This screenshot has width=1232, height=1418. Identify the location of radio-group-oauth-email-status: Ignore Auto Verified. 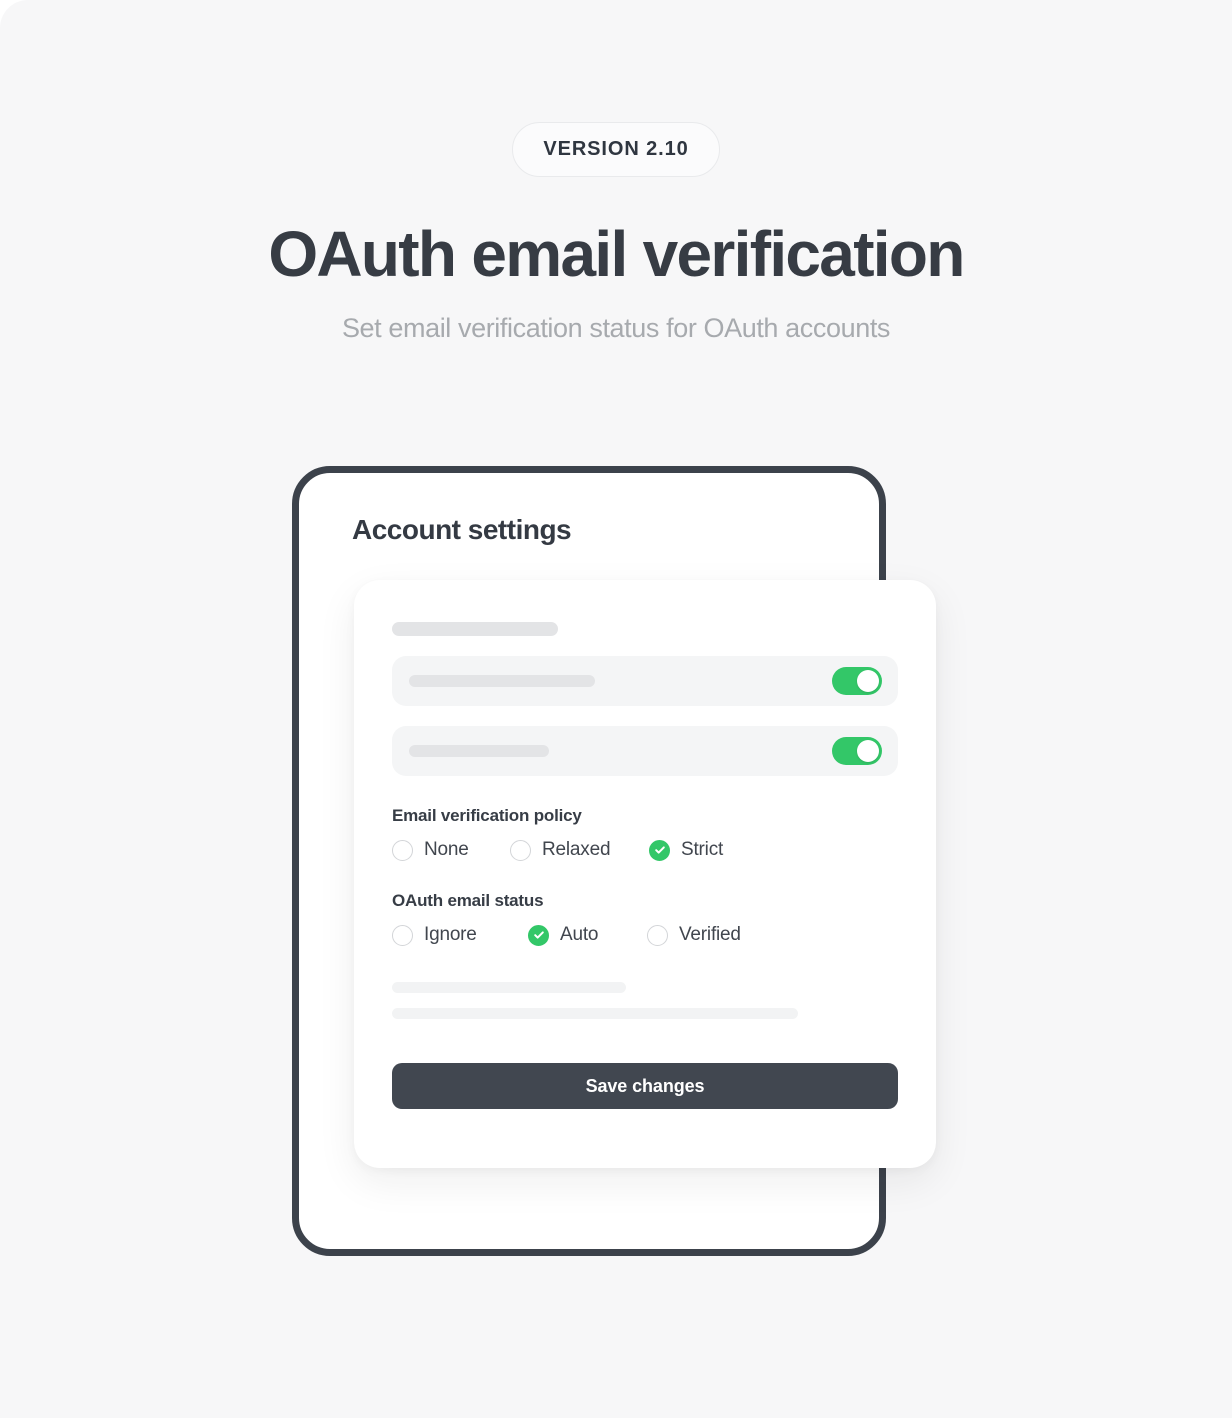
(645, 935).